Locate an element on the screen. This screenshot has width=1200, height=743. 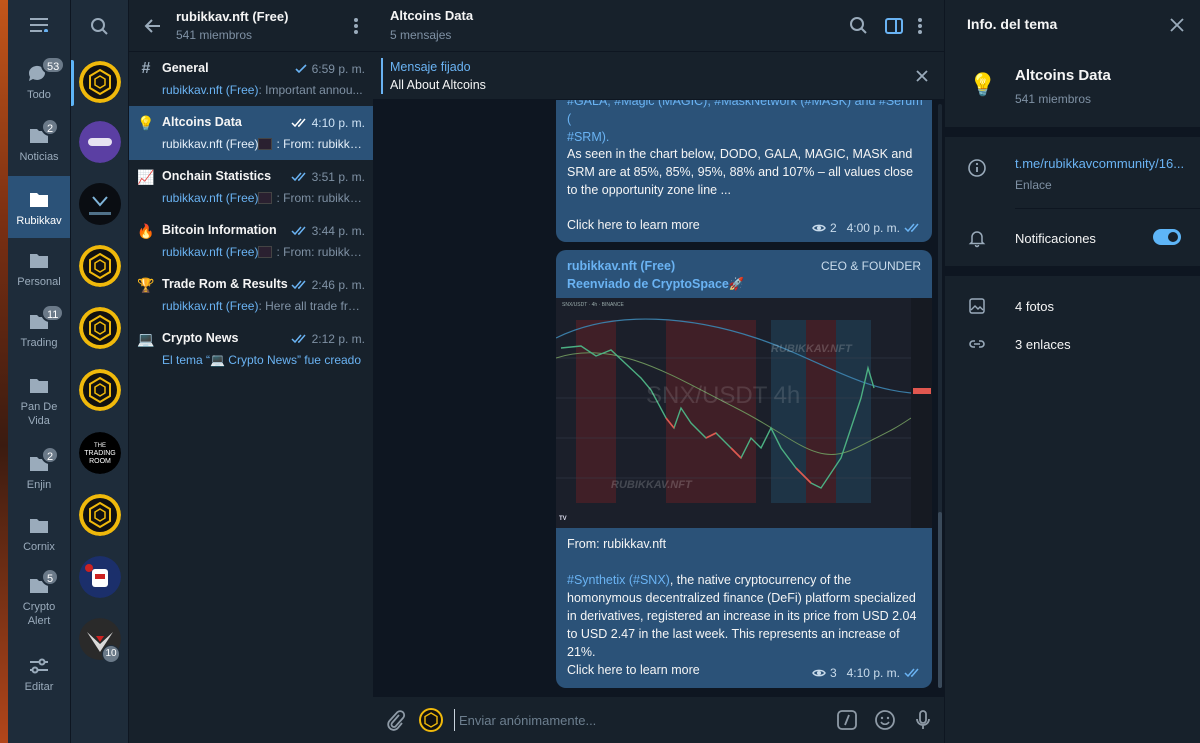
more-button is located at coordinates (356, 26).